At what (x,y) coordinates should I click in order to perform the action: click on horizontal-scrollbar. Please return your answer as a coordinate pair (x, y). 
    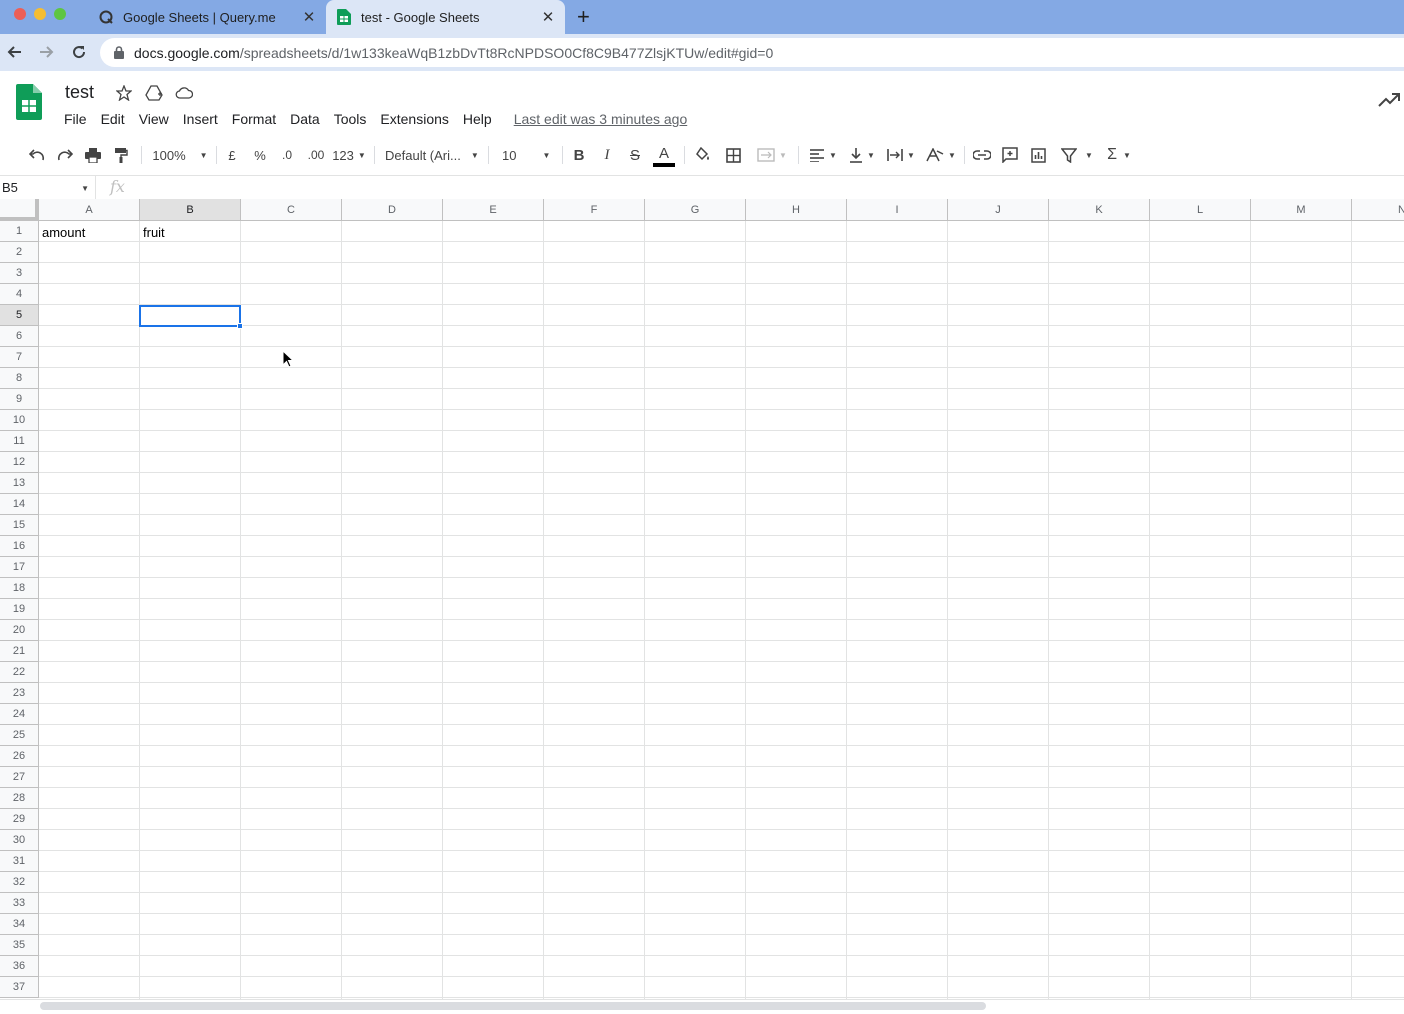
    Looking at the image, I should click on (702, 1006).